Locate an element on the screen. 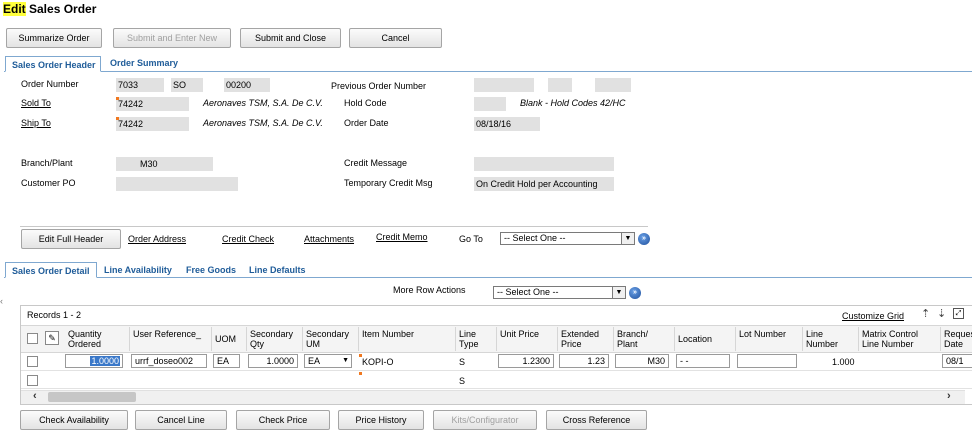  col-lot-number: Lot Number is located at coordinates (769, 339).